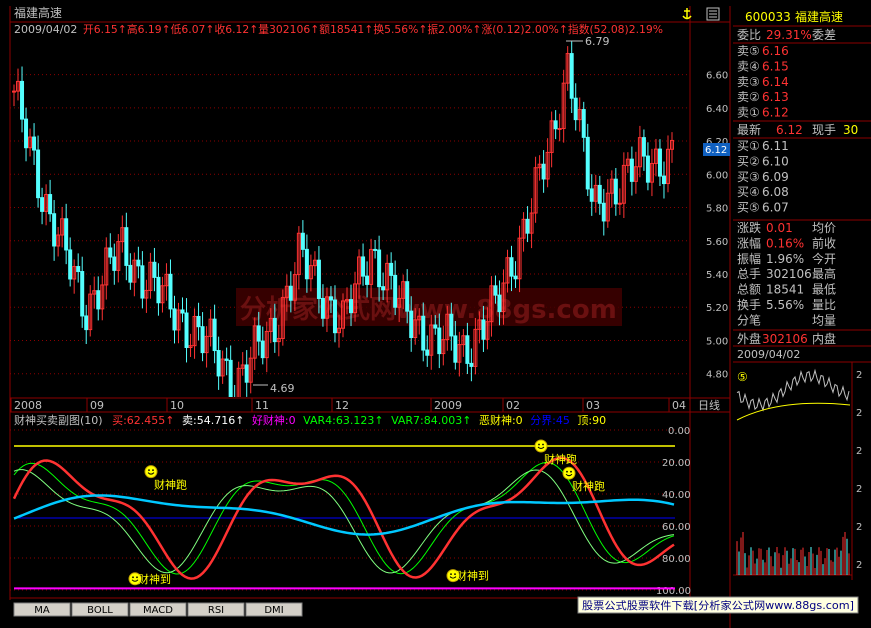 This screenshot has width=871, height=628. What do you see at coordinates (216, 609) in the screenshot?
I see `tab-rsi: RSI` at bounding box center [216, 609].